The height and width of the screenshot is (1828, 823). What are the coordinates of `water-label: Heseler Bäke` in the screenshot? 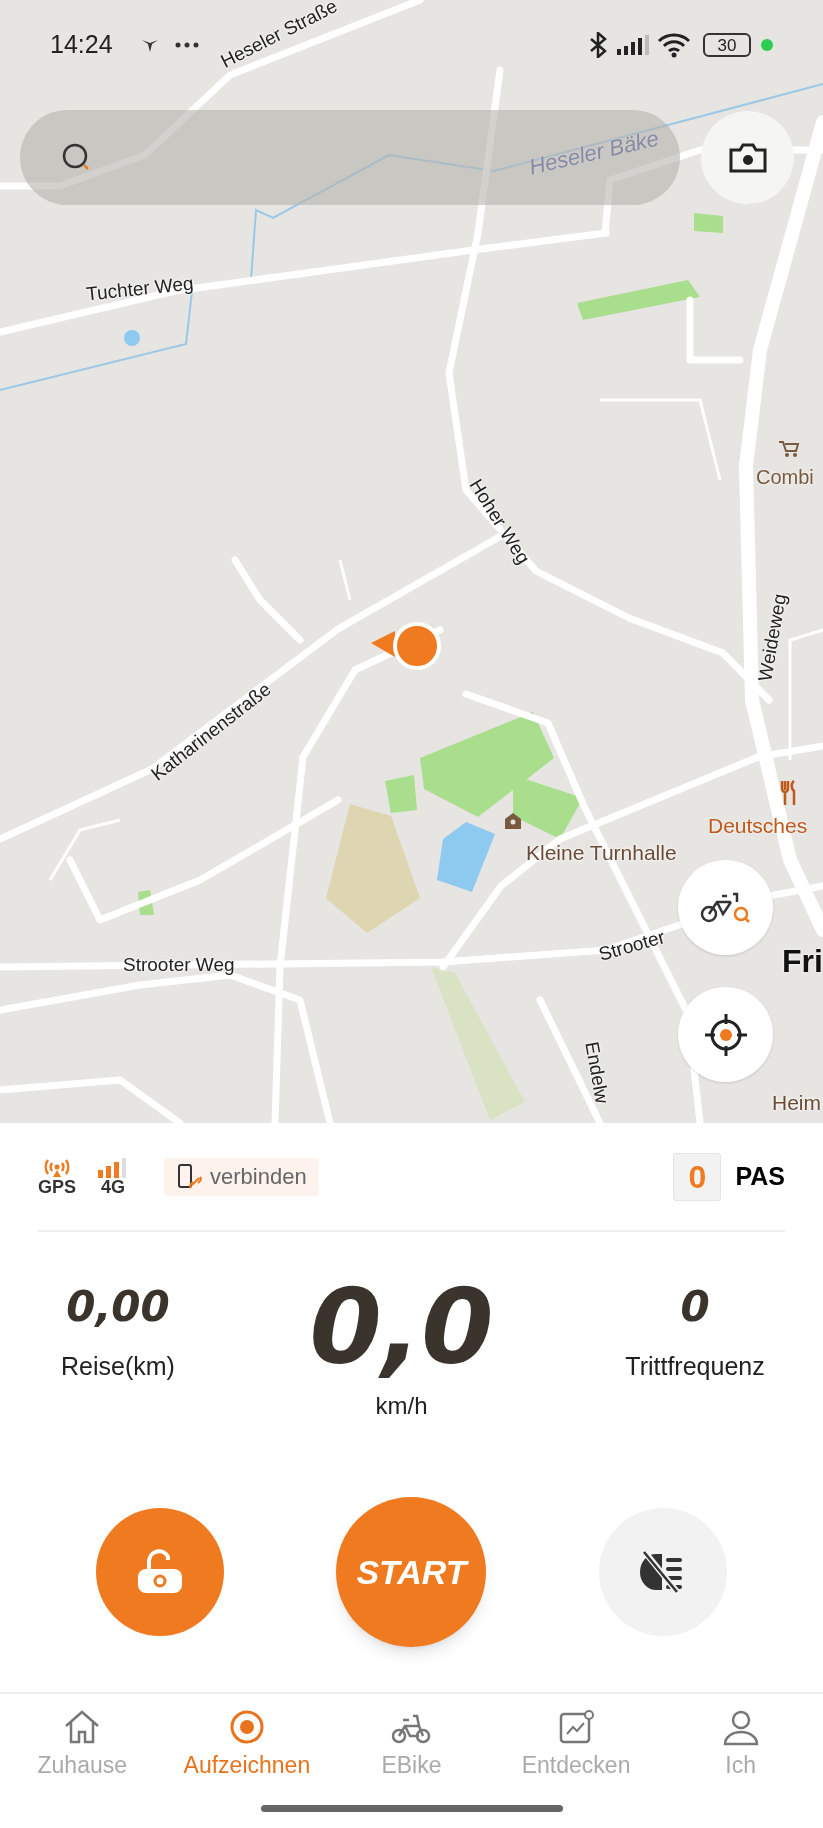 It's located at (594, 153).